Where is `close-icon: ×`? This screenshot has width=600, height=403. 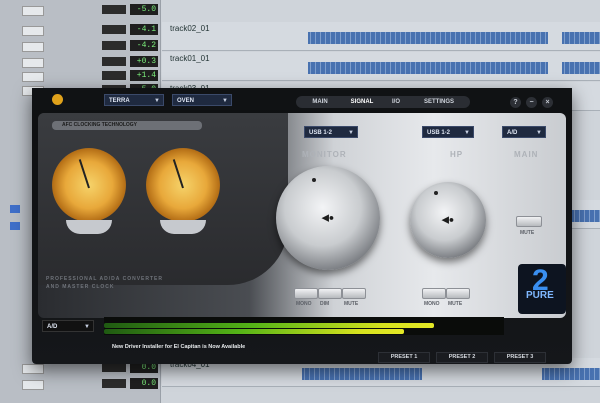 close-icon: × is located at coordinates (547, 102).